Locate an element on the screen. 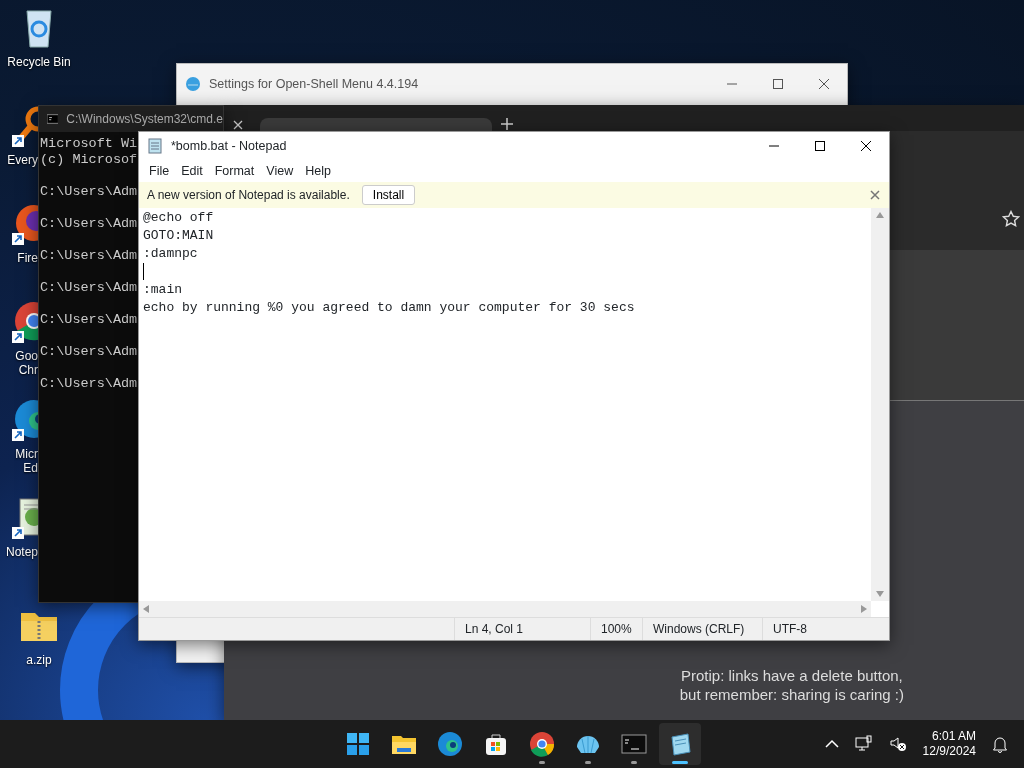 Image resolution: width=1024 pixels, height=768 pixels. start-icon is located at coordinates (358, 744).